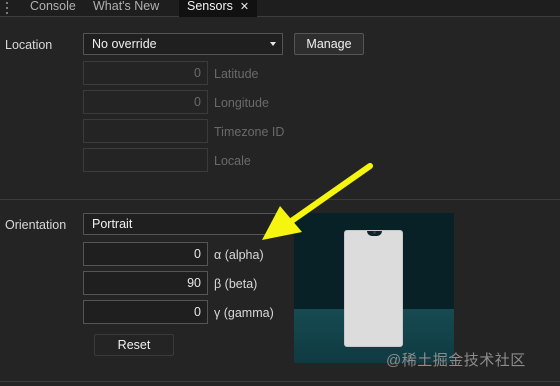 This screenshot has height=386, width=560. What do you see at coordinates (112, 224) in the screenshot?
I see `orientation-select-value: Portrait` at bounding box center [112, 224].